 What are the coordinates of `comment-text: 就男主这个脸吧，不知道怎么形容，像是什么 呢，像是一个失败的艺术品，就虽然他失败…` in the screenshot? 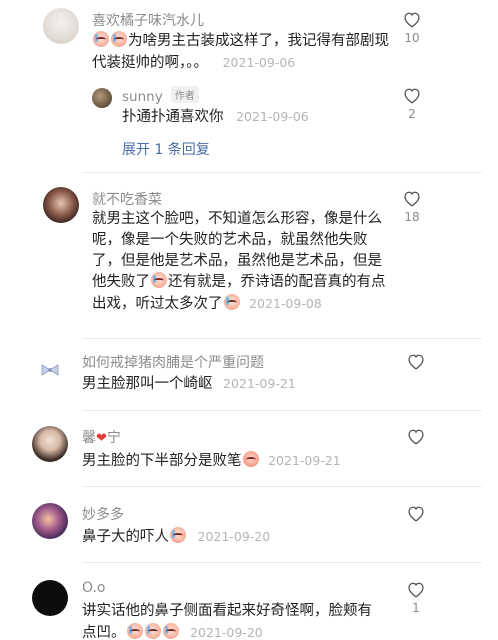 It's located at (239, 261).